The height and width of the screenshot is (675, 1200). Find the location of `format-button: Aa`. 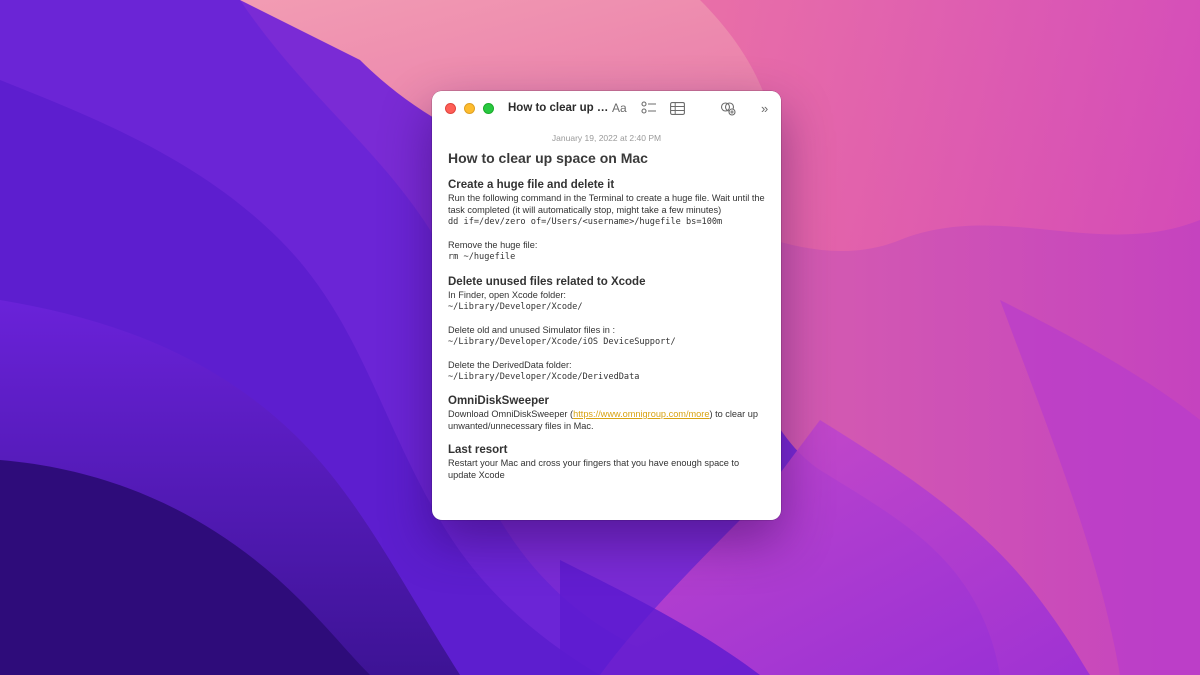

format-button: Aa is located at coordinates (619, 108).